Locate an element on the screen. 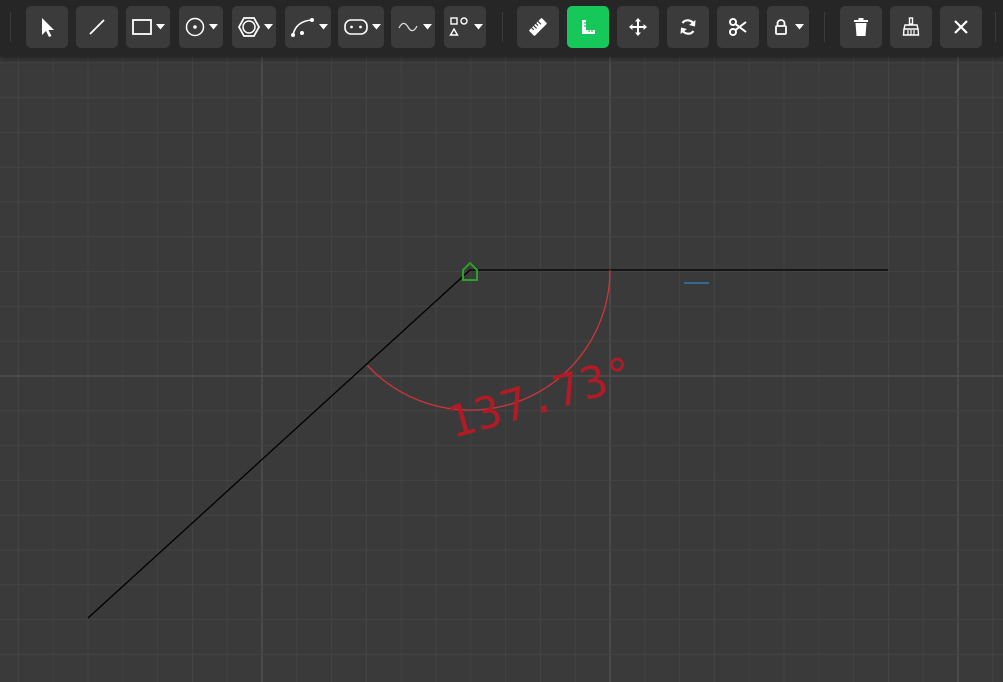  circle-tool-dropdown is located at coordinates (201, 27).